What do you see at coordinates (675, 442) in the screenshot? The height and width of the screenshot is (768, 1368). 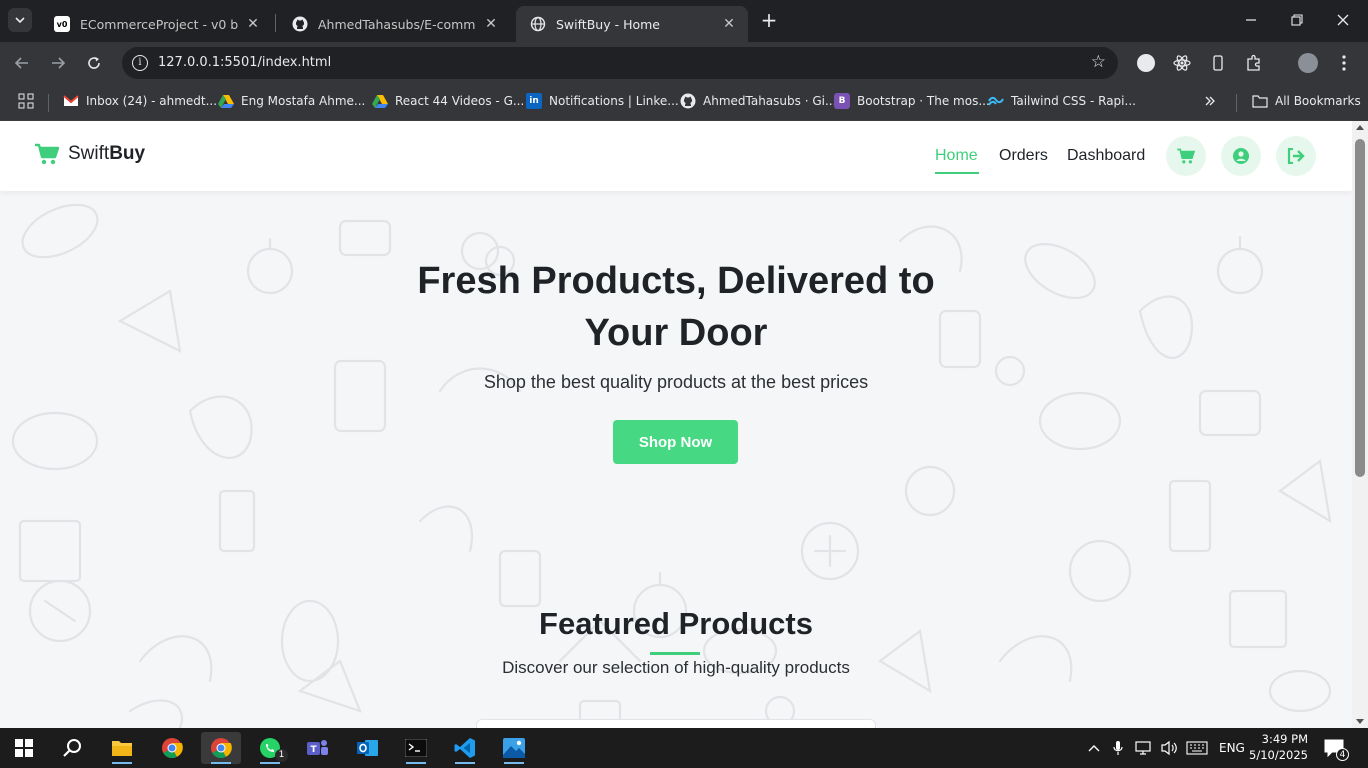 I see `shop-now-button: Shop Now` at bounding box center [675, 442].